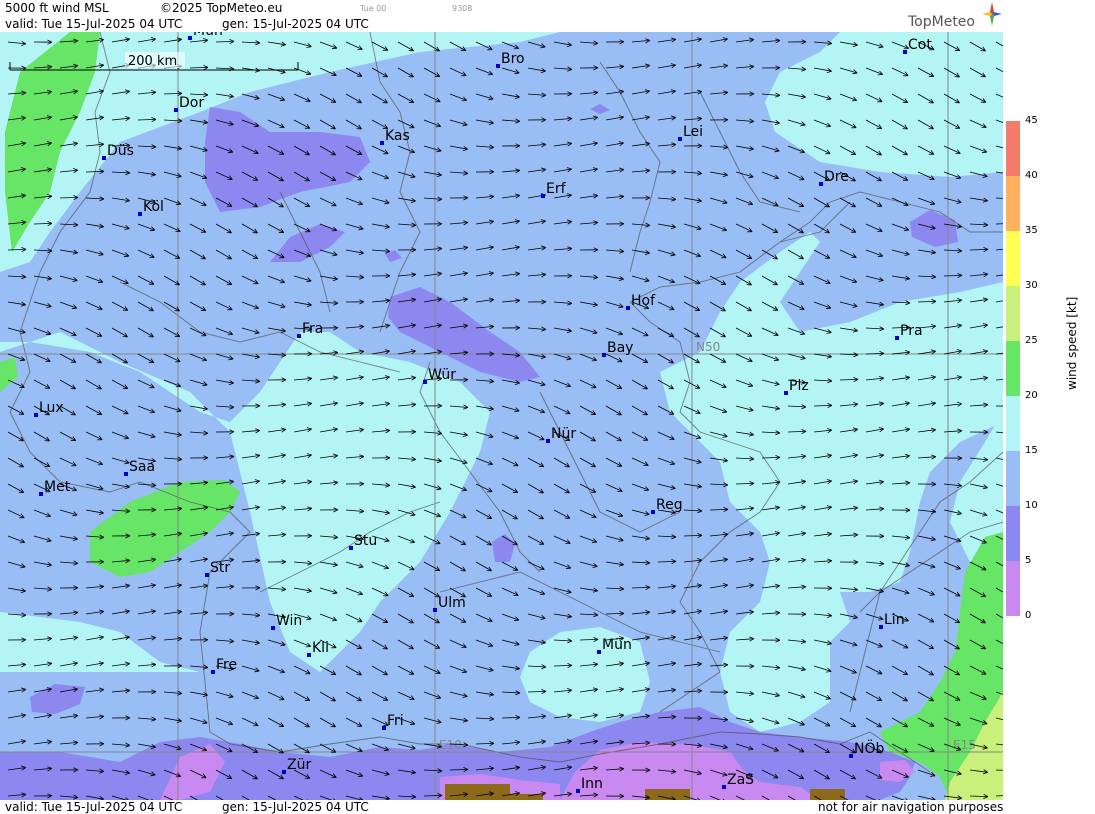  Describe the element at coordinates (312, 329) in the screenshot. I see `city-label: Fra` at that location.